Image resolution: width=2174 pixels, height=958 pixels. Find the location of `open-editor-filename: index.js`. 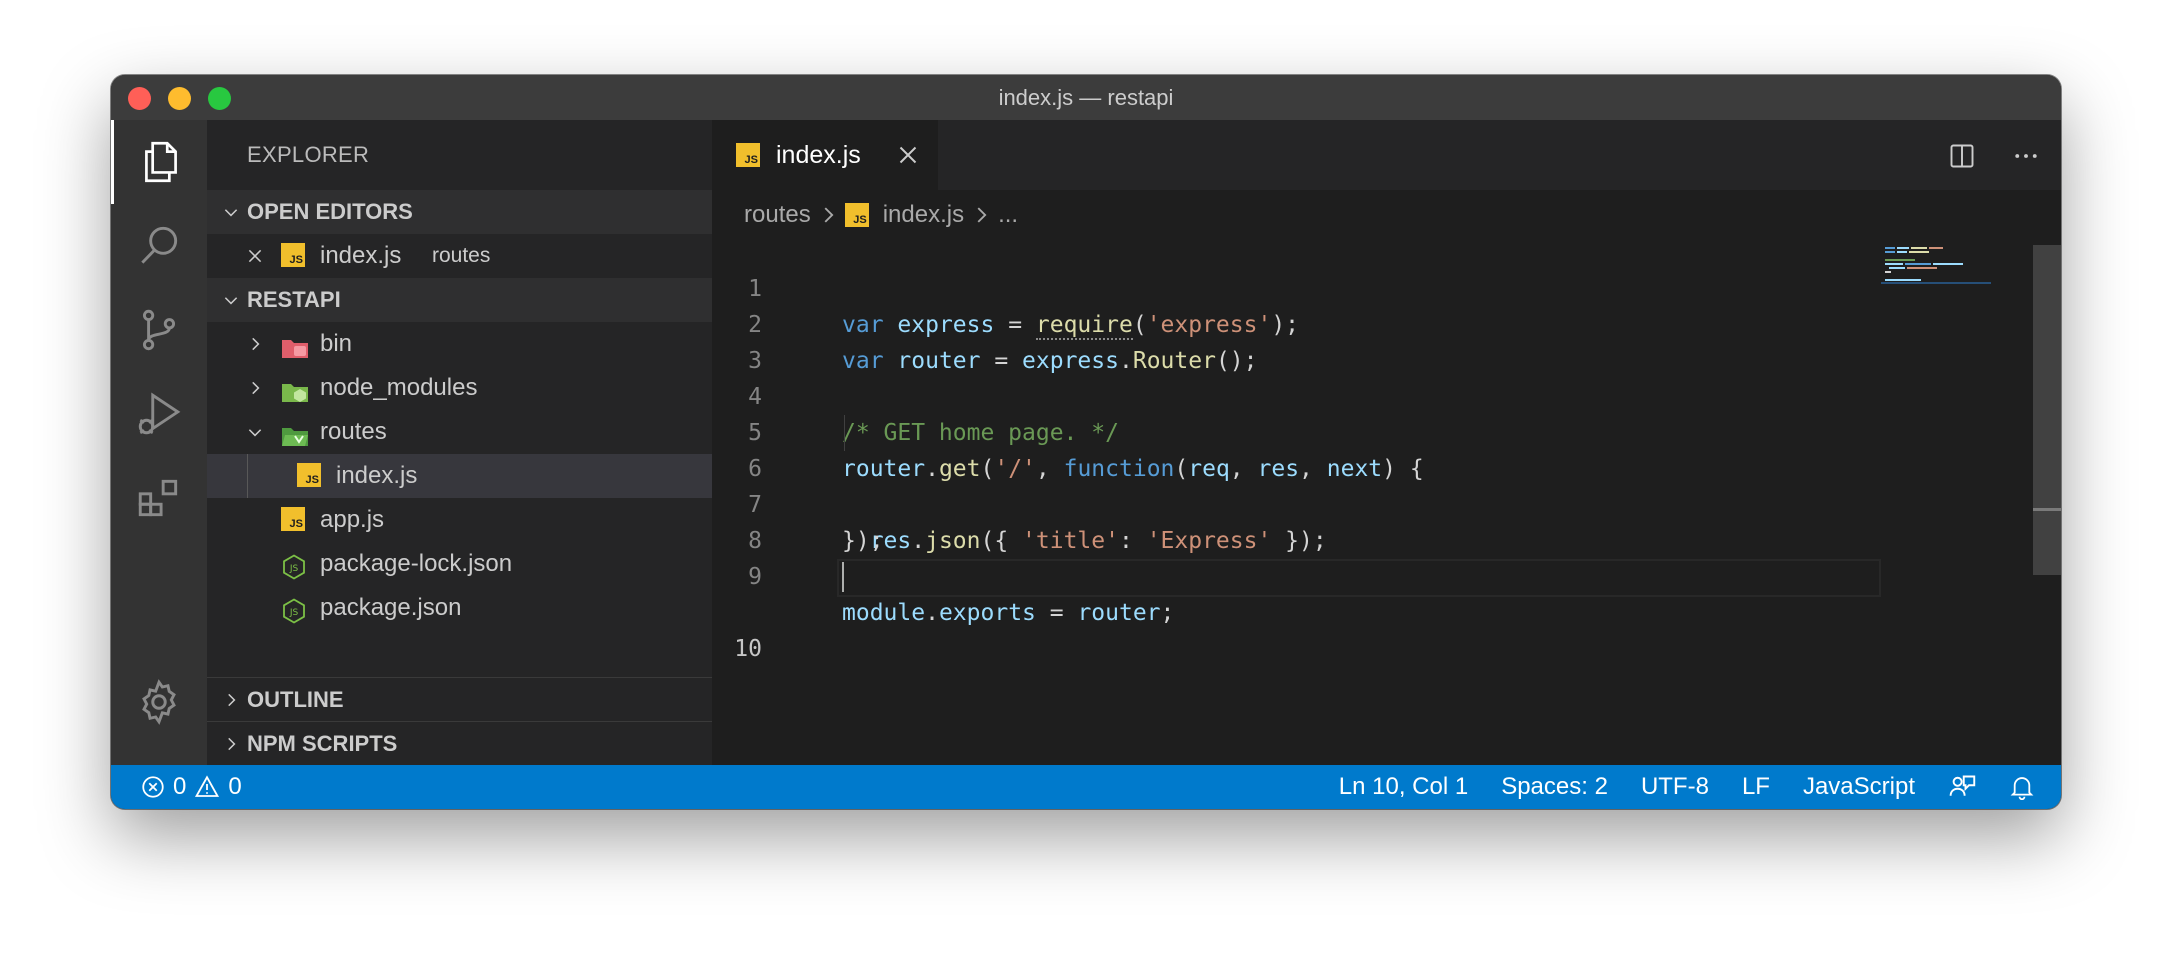

open-editor-filename: index.js is located at coordinates (361, 255).